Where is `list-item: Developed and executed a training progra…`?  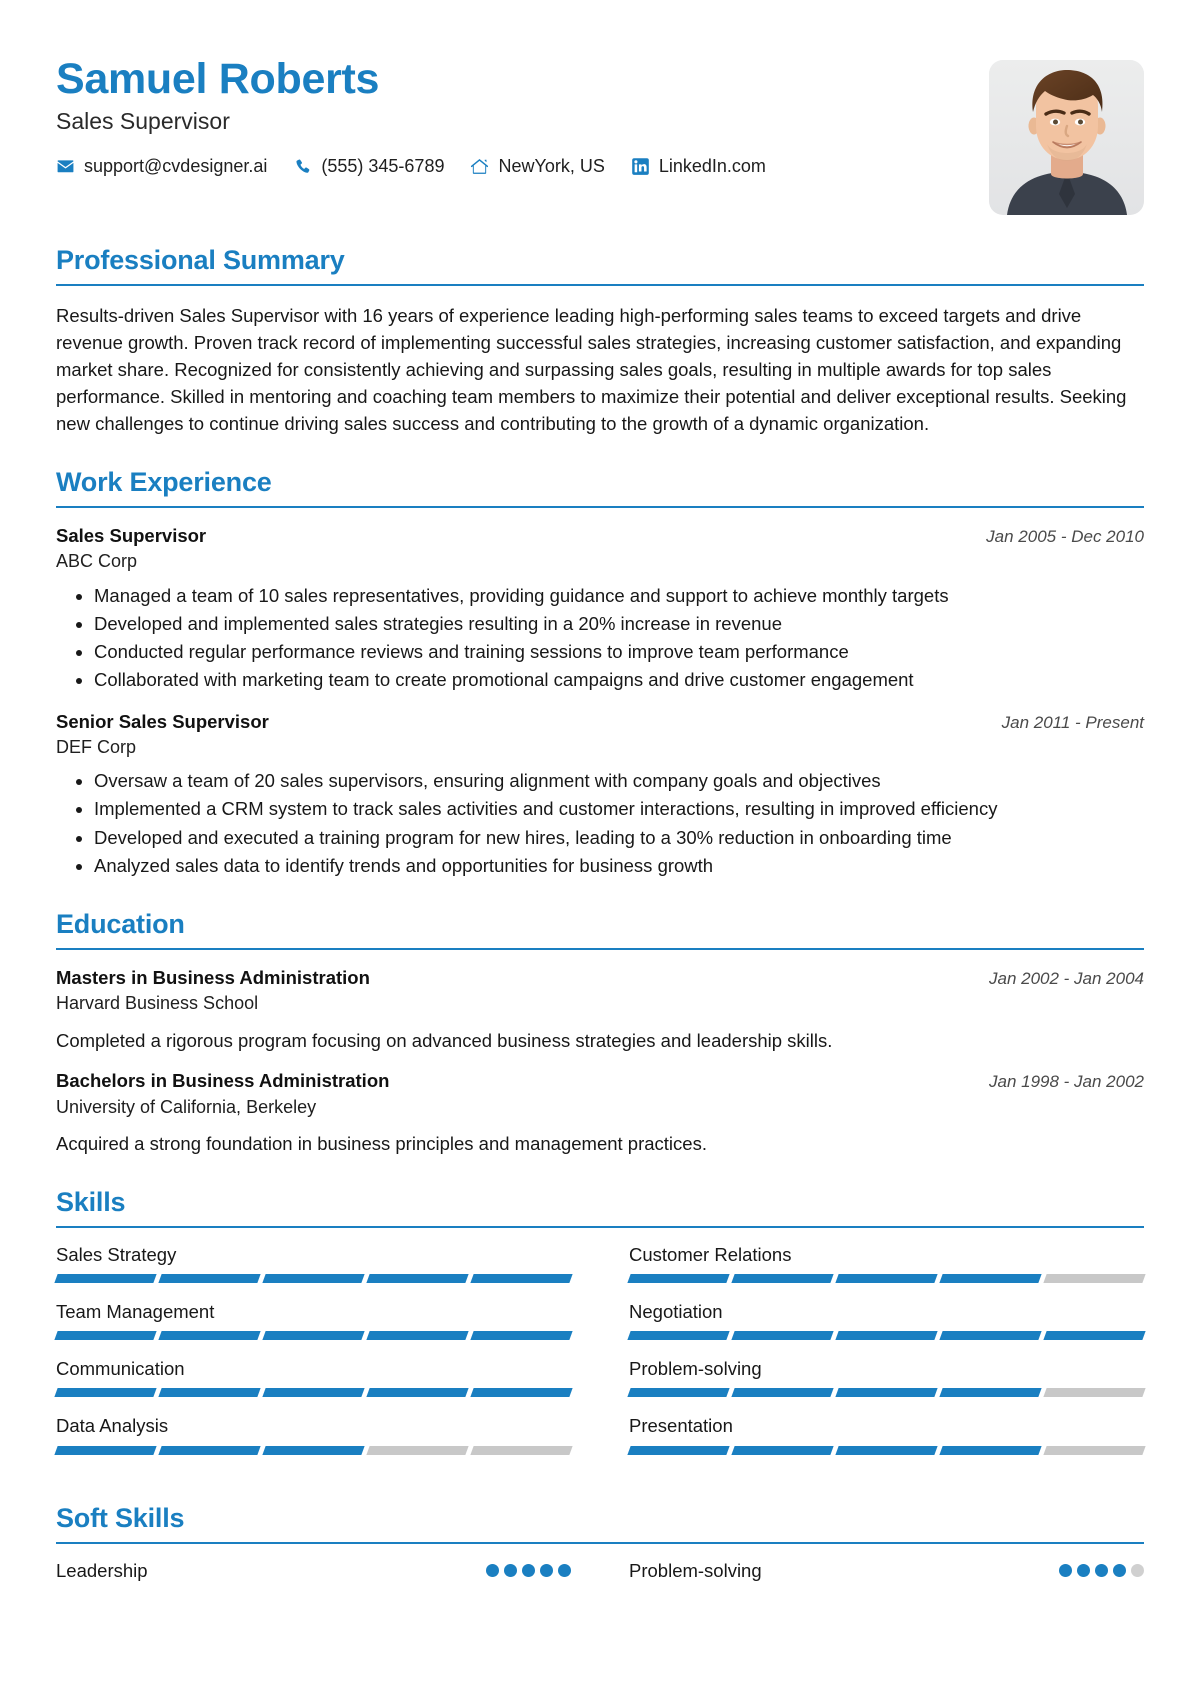
list-item: Developed and executed a training progra… is located at coordinates (619, 838).